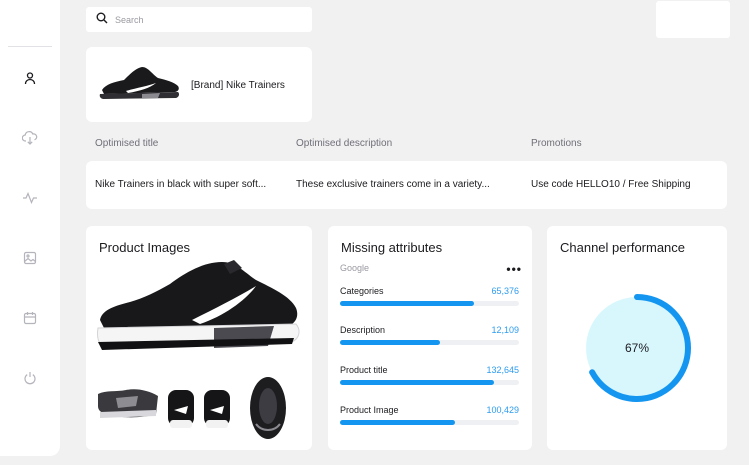 The image size is (749, 465). I want to click on power-icon, so click(30, 378).